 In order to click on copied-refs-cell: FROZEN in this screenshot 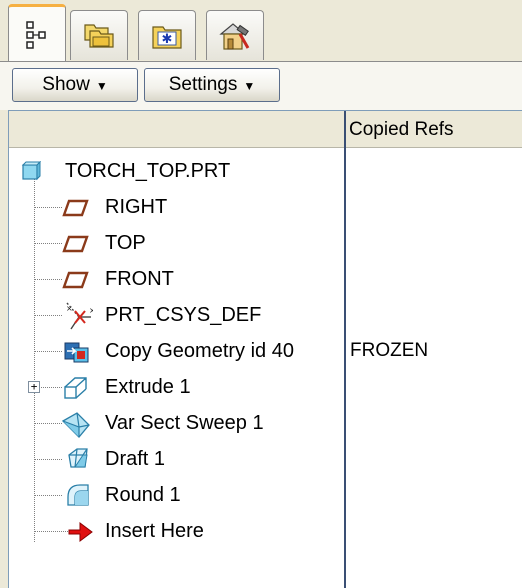, I will do `click(389, 350)`.